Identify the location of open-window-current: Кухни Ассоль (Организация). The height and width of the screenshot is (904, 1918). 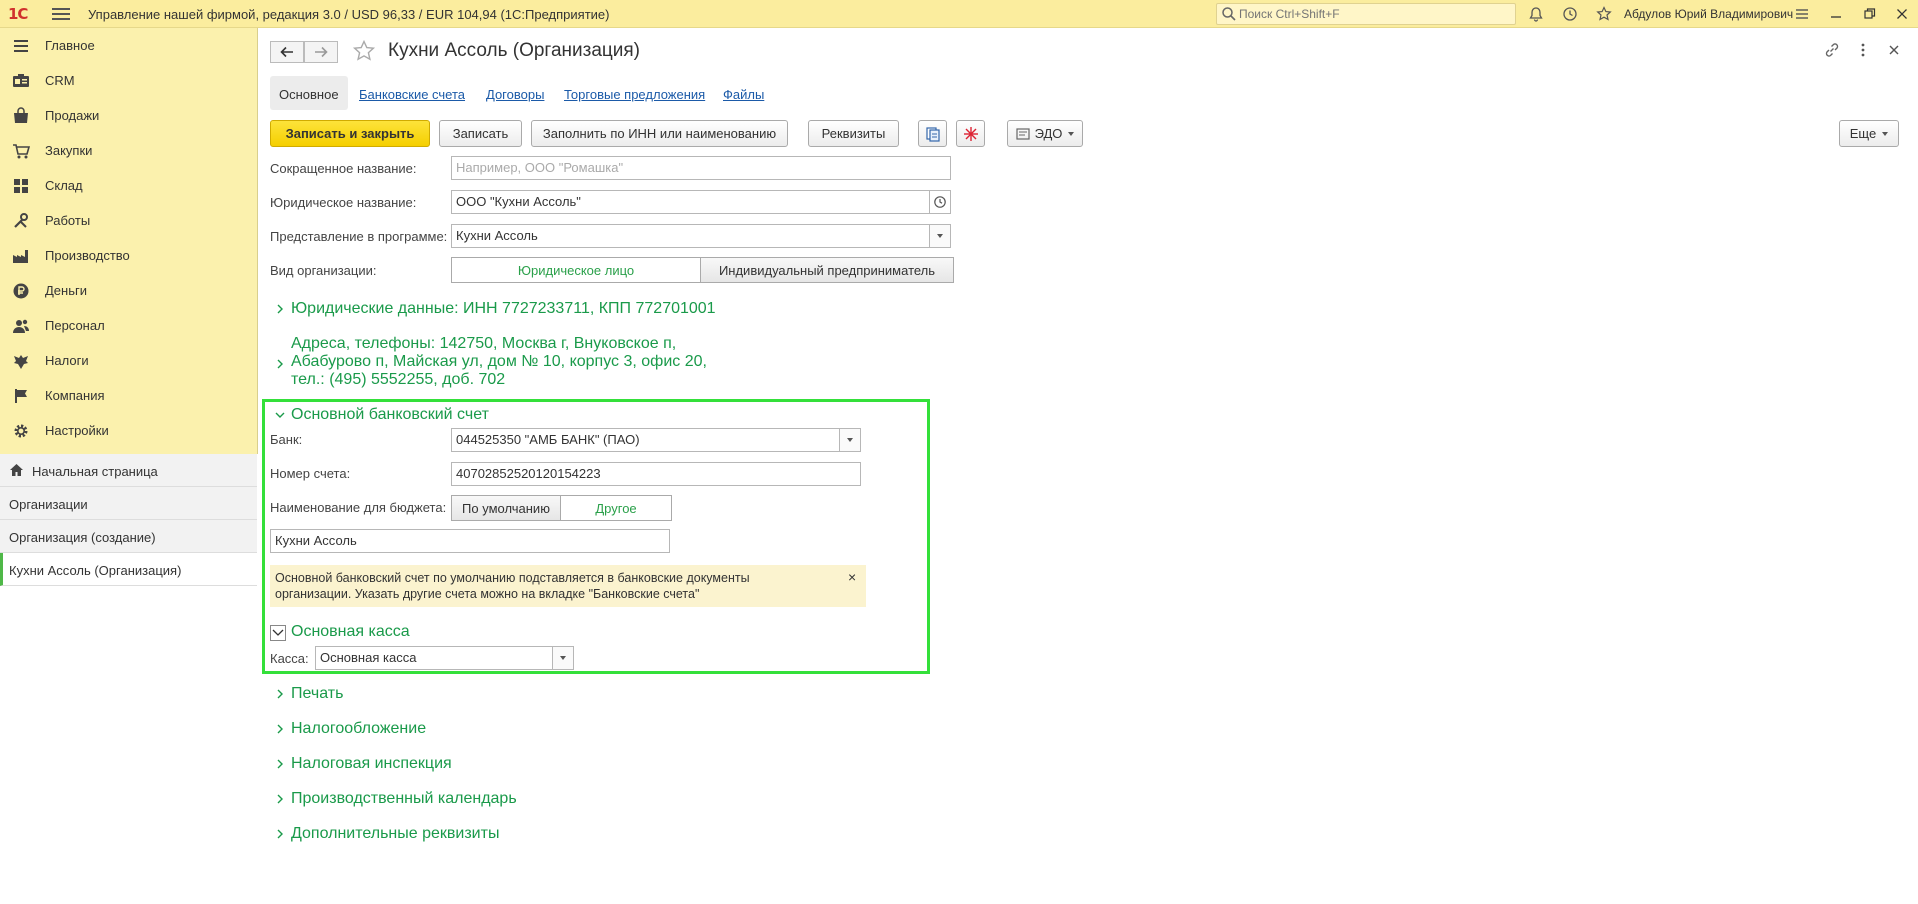
(128, 569).